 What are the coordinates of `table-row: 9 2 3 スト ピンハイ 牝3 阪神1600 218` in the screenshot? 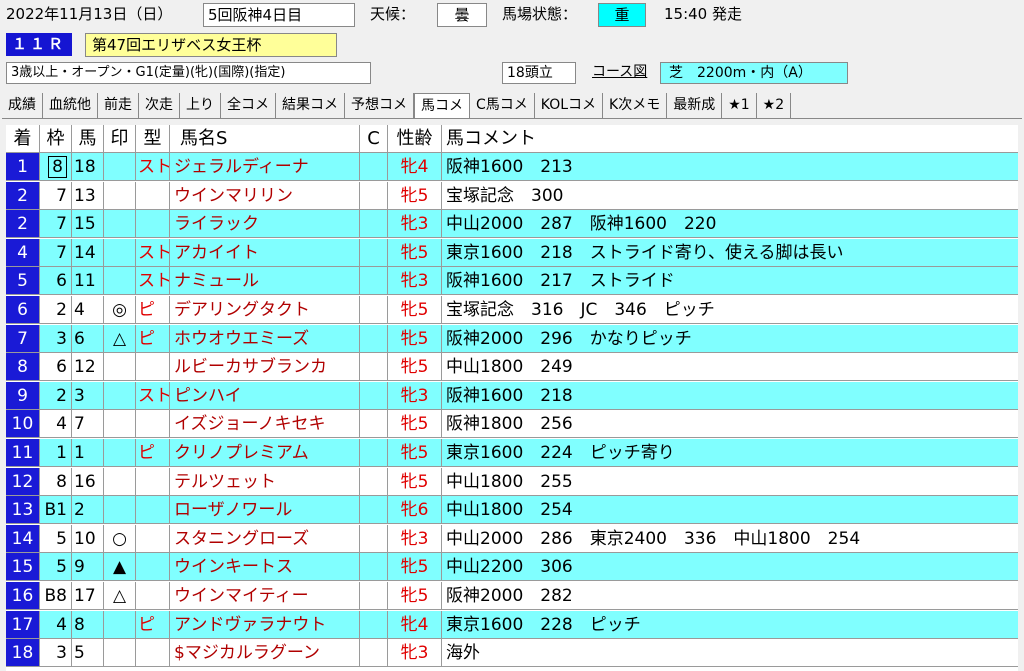 It's located at (512, 395).